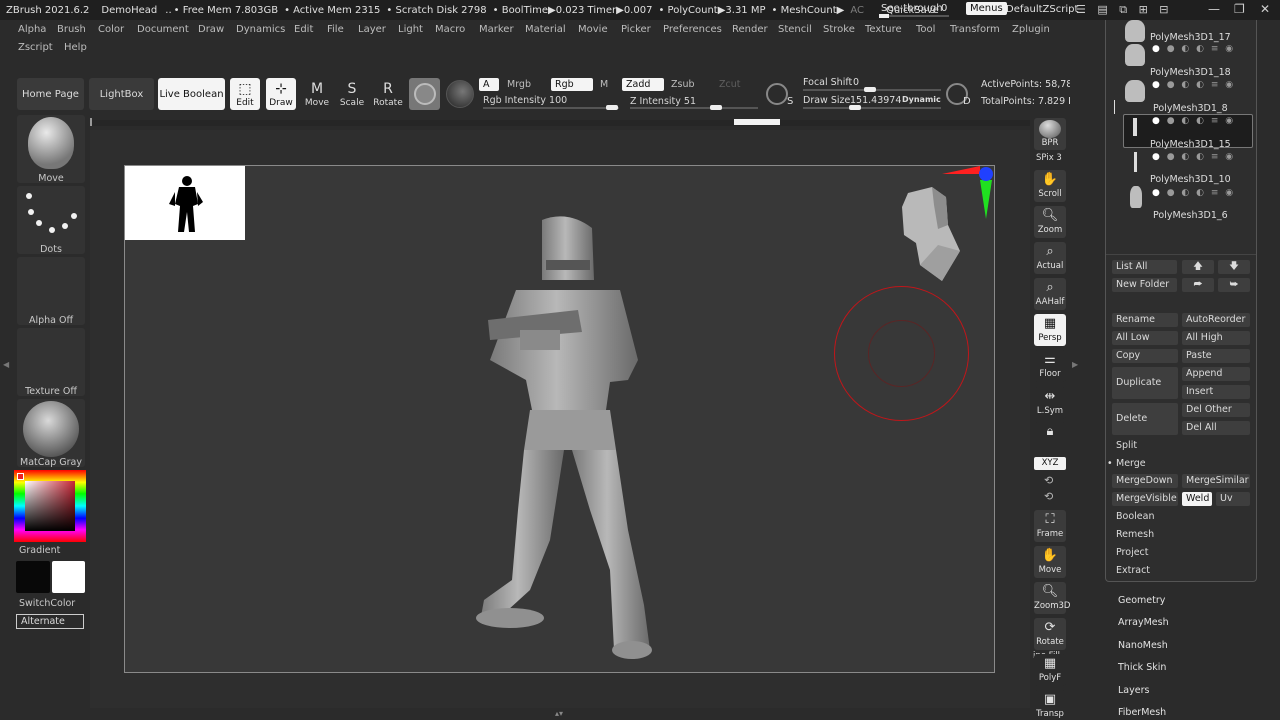 This screenshot has width=1280, height=720. I want to click on remesh-menu: Remesh, so click(1135, 534).